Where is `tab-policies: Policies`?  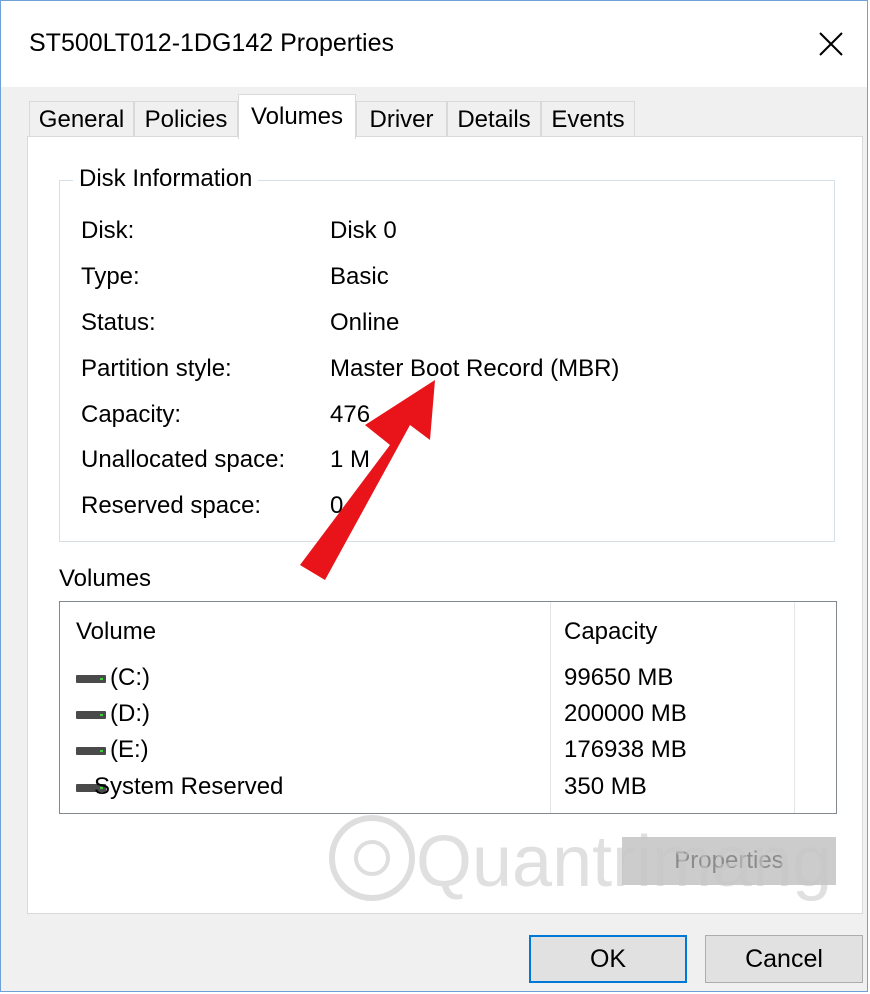
tab-policies: Policies is located at coordinates (186, 119).